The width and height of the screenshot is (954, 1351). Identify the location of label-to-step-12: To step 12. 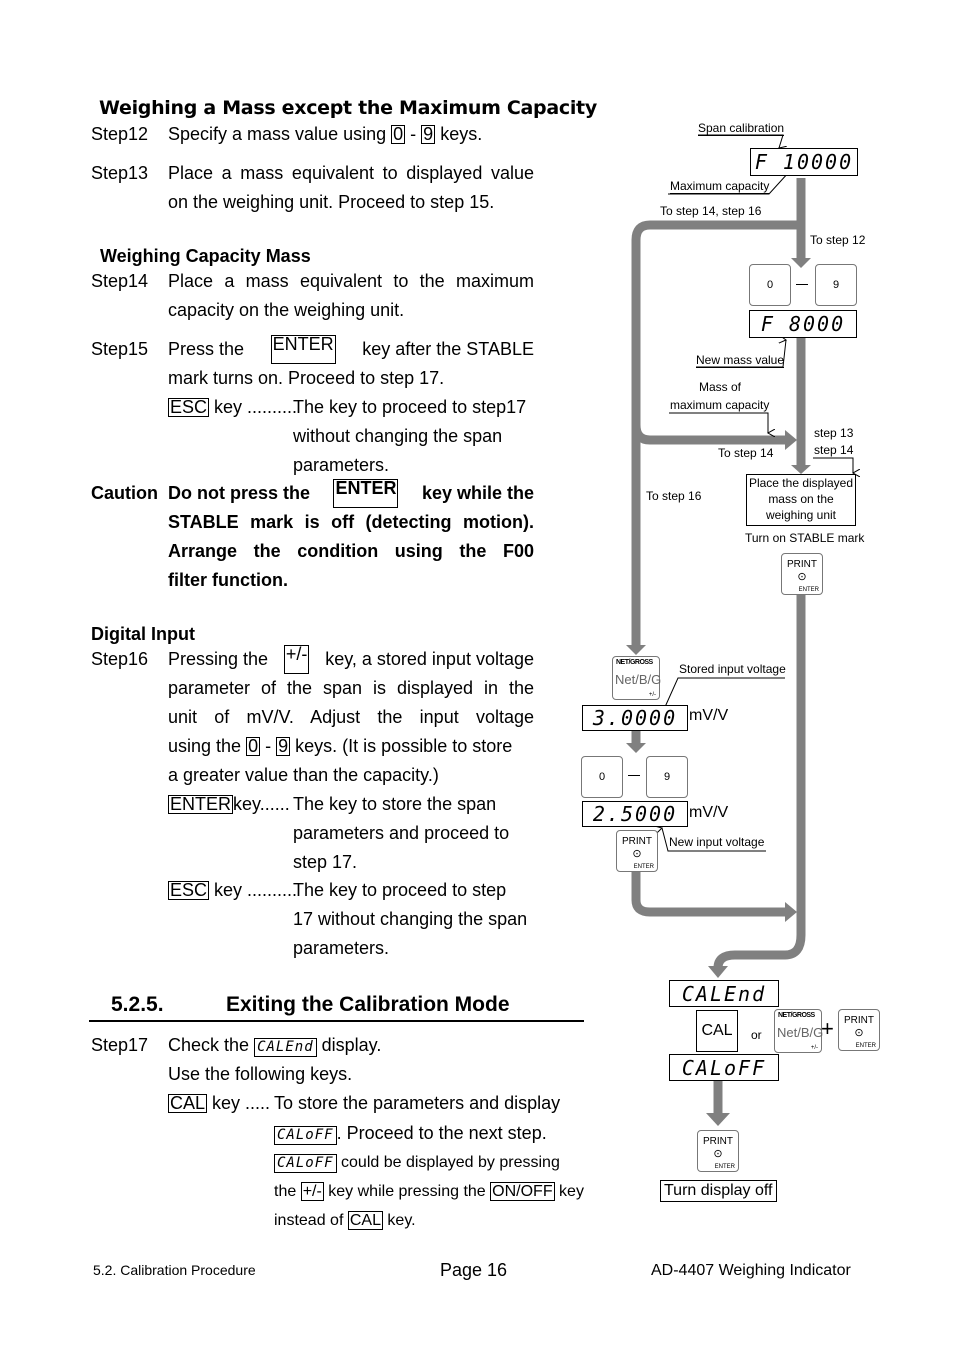
(838, 240).